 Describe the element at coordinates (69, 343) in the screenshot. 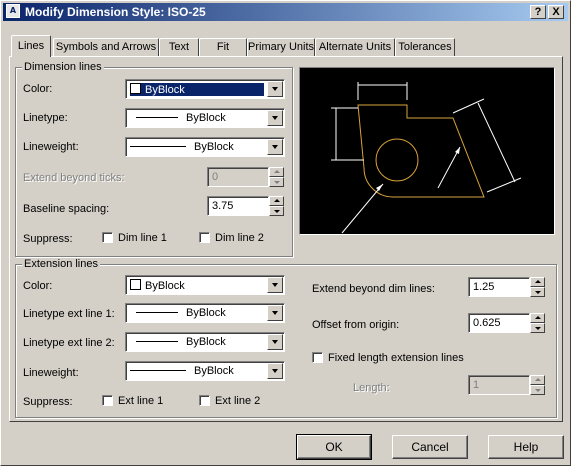

I see `ext-linetype-2-label: Linetype ext line 2:` at that location.